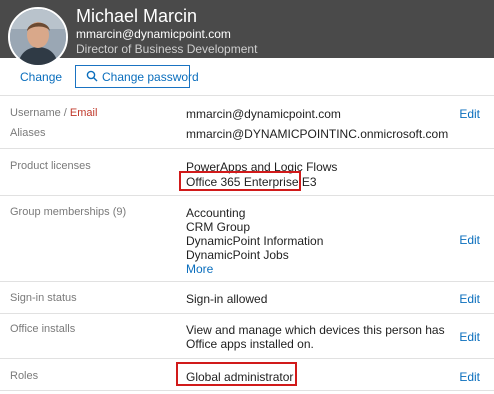  Describe the element at coordinates (43, 298) in the screenshot. I see `sign-in-status-label: Sign-in status` at that location.